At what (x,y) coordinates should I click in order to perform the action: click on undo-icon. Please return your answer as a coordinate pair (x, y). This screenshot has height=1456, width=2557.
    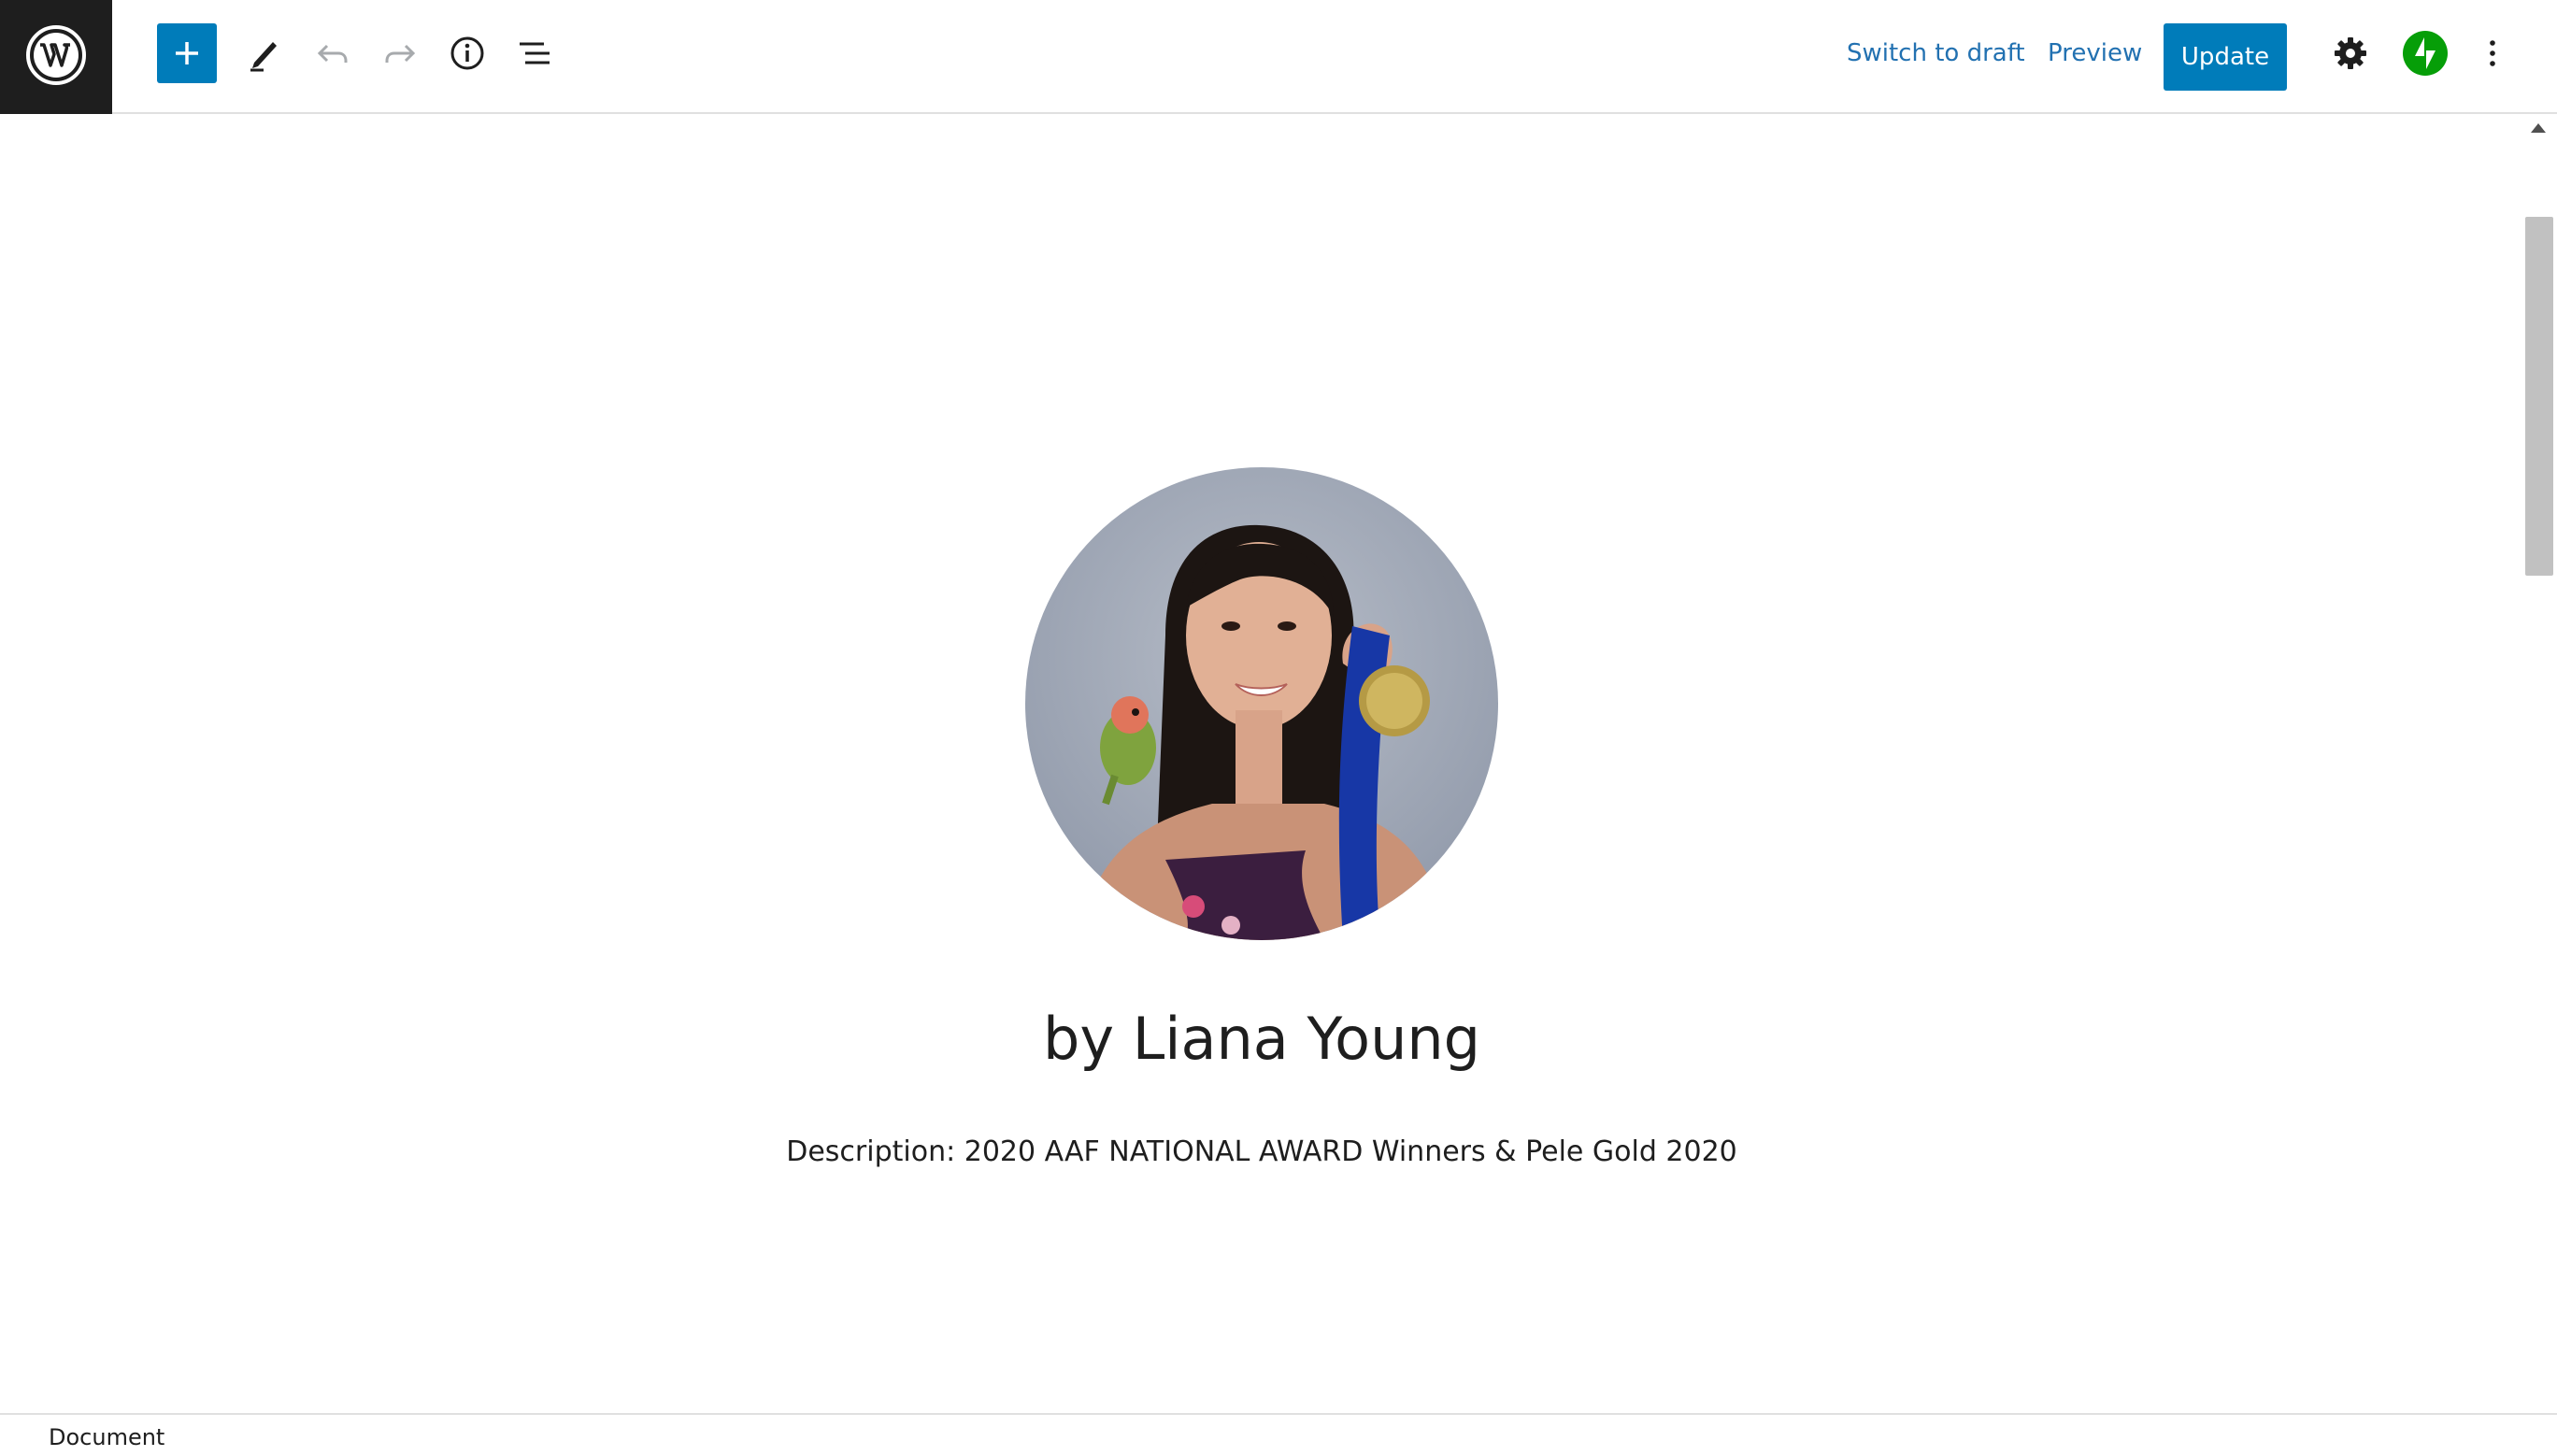
    Looking at the image, I should click on (333, 53).